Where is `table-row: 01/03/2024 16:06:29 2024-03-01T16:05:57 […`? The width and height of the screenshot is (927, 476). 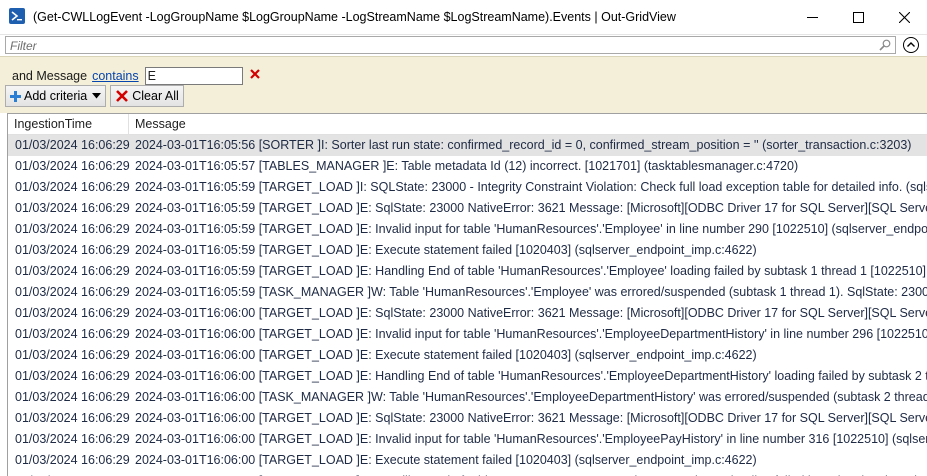 table-row: 01/03/2024 16:06:29 2024-03-01T16:05:57 [… is located at coordinates (467, 166).